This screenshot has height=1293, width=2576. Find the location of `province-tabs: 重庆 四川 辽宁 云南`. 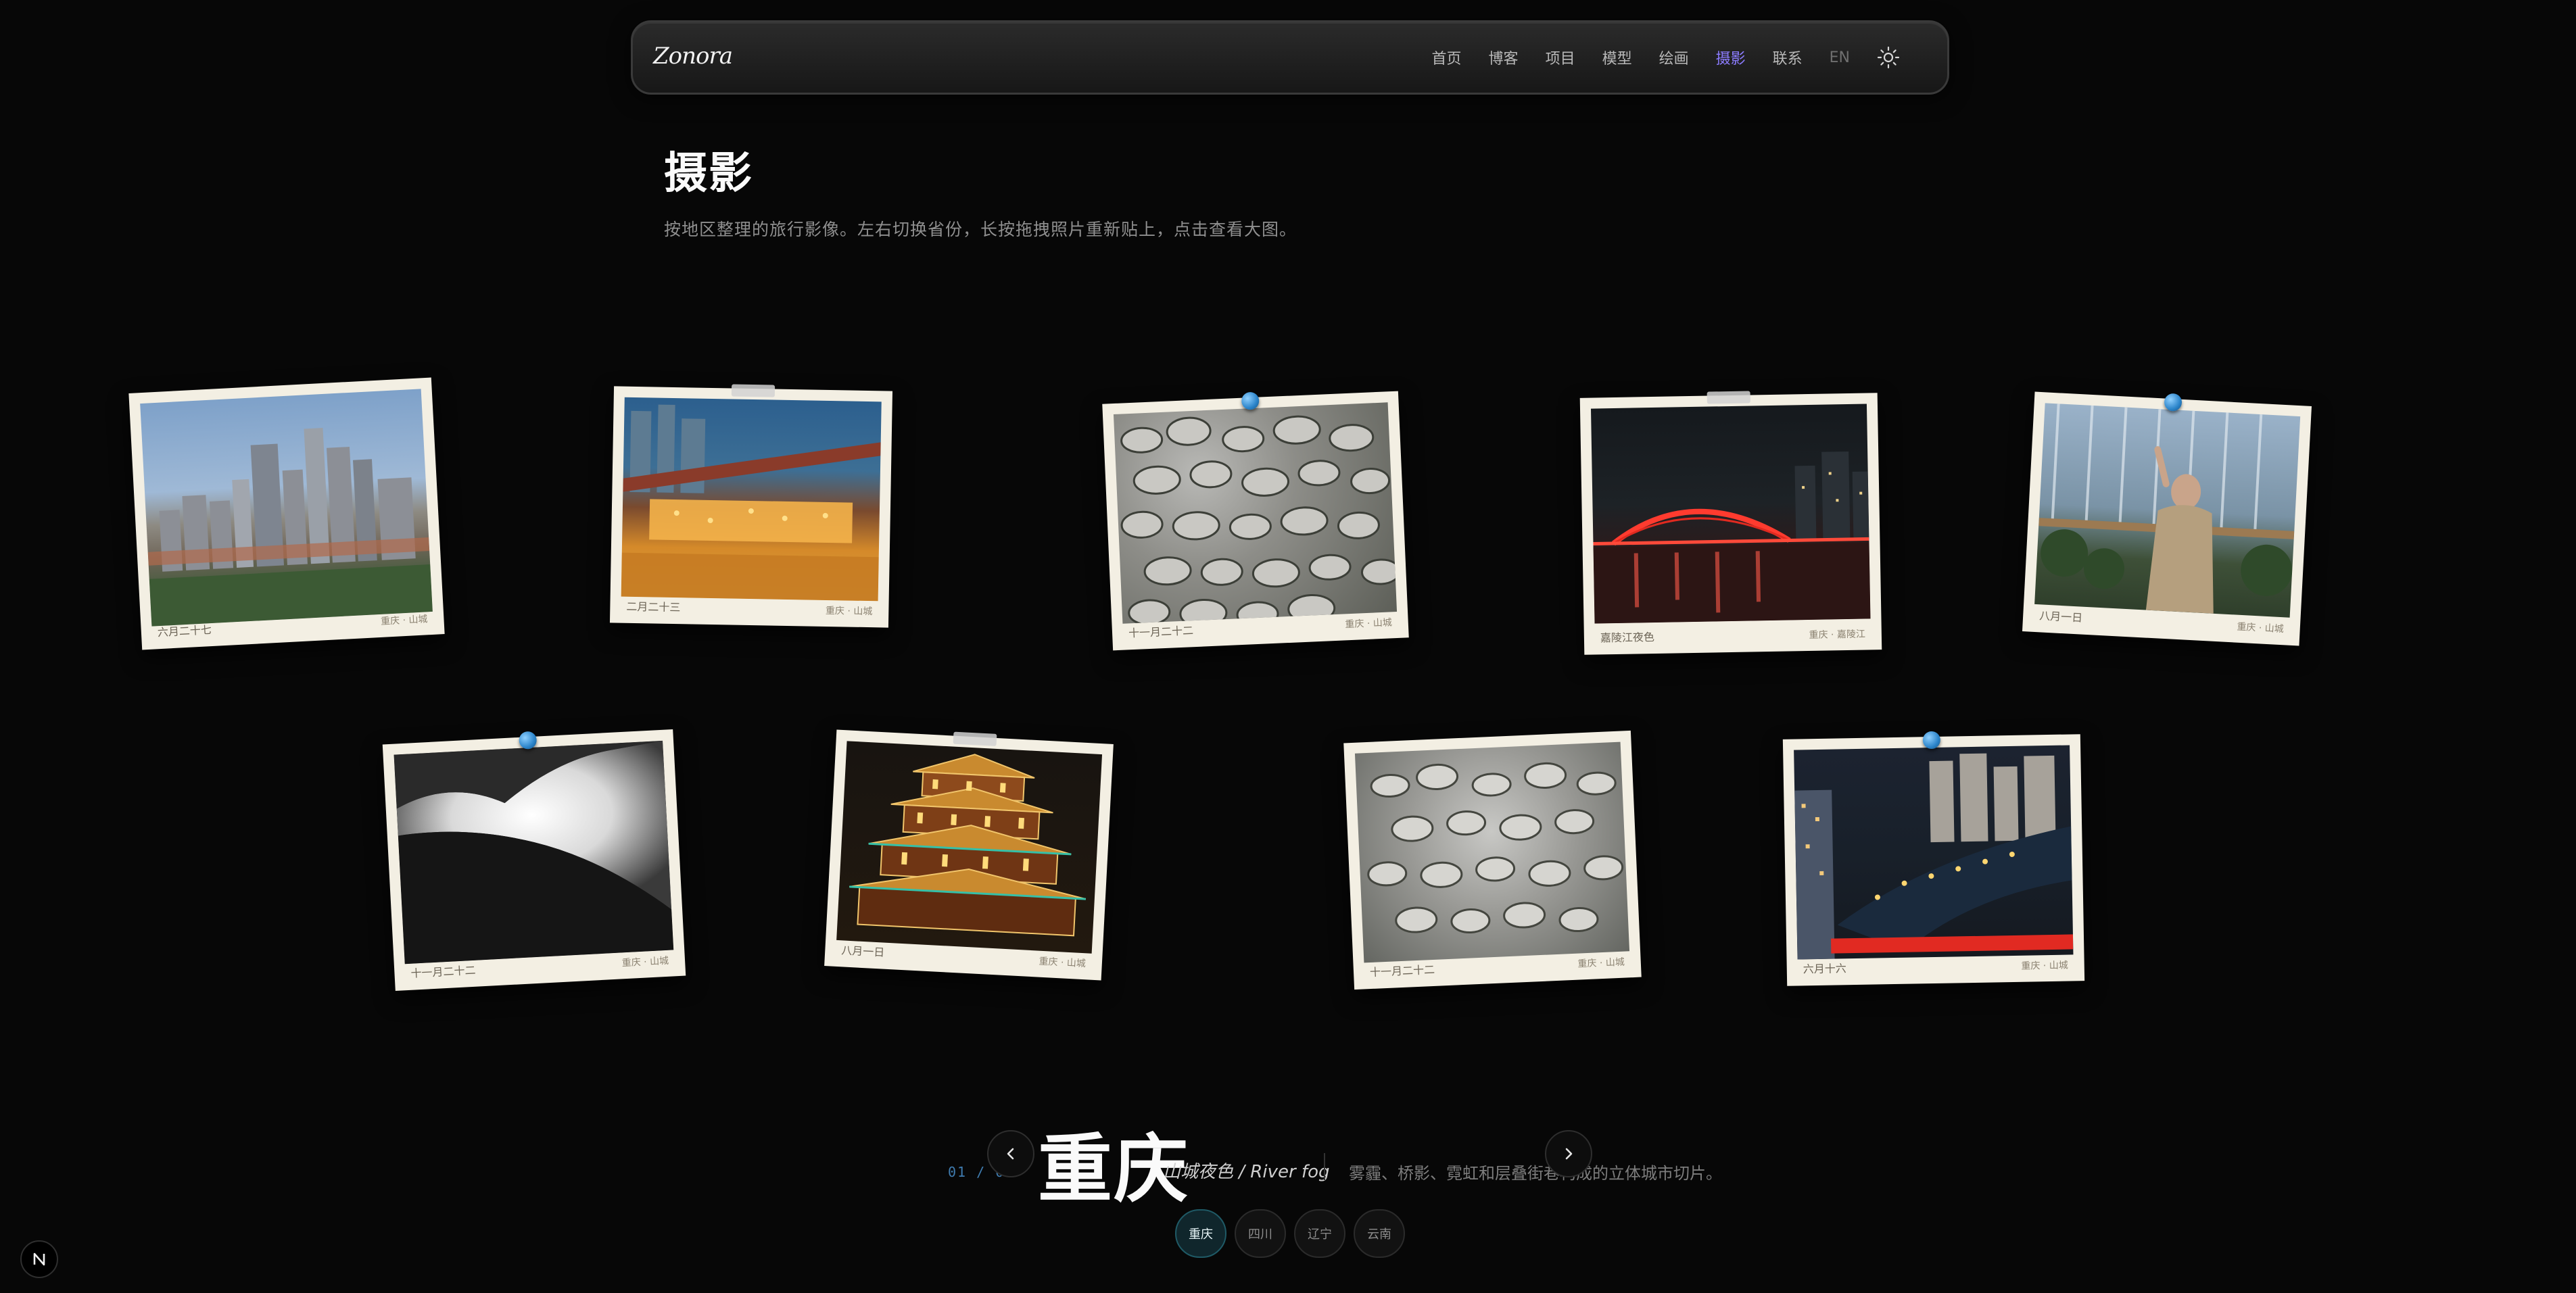

province-tabs: 重庆 四川 辽宁 云南 is located at coordinates (1294, 1233).